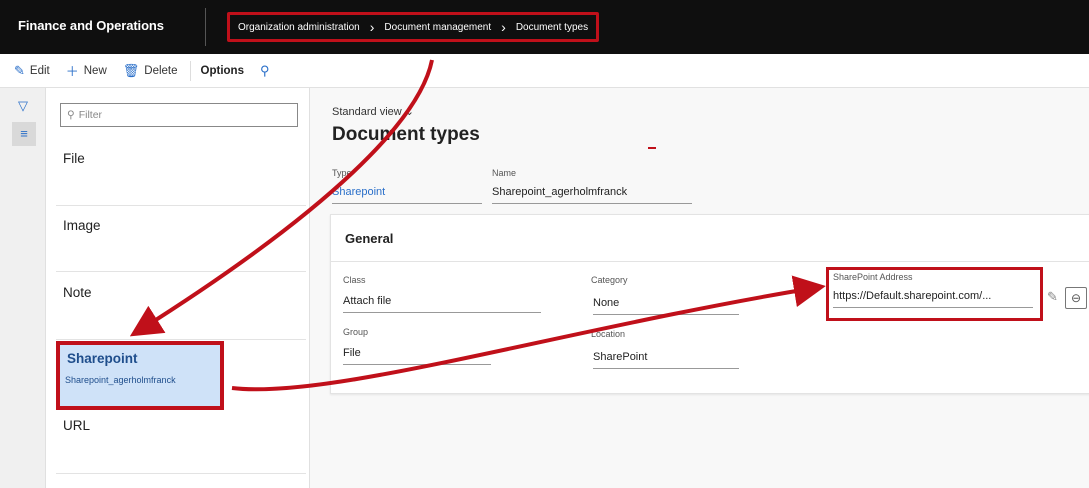 The width and height of the screenshot is (1089, 488). What do you see at coordinates (23, 288) in the screenshot?
I see `left-rail: ▽ ≡` at bounding box center [23, 288].